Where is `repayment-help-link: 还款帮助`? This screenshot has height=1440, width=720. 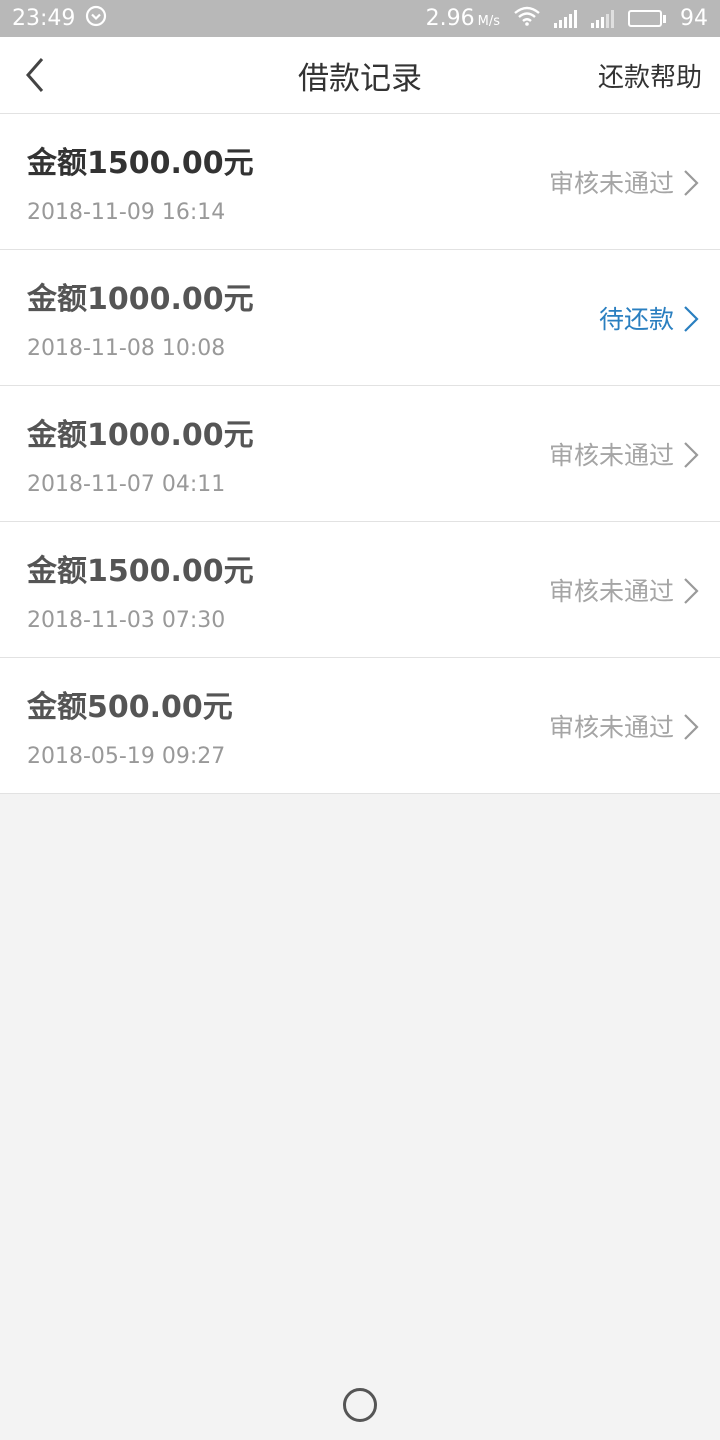 repayment-help-link: 还款帮助 is located at coordinates (650, 75).